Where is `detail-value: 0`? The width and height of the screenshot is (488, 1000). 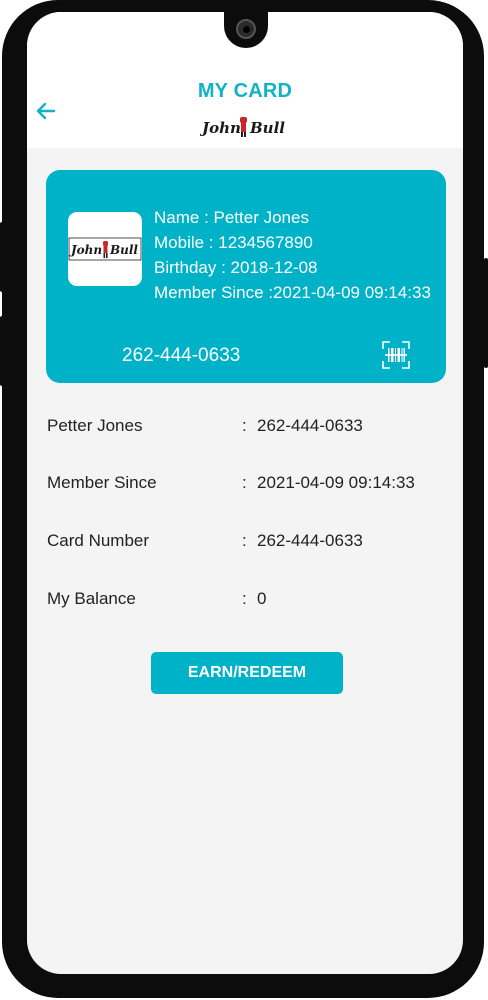
detail-value: 0 is located at coordinates (262, 598).